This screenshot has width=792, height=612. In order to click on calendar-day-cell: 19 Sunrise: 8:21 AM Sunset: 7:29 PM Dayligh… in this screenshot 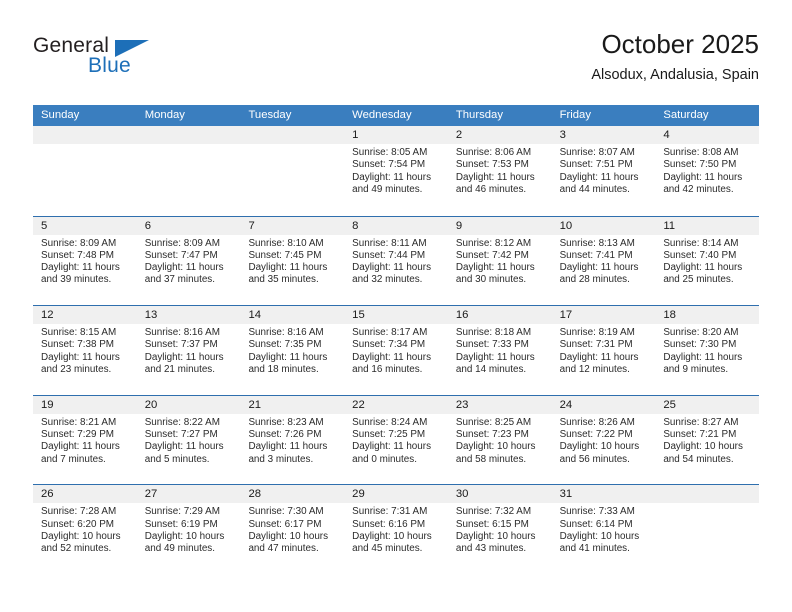, I will do `click(85, 440)`.